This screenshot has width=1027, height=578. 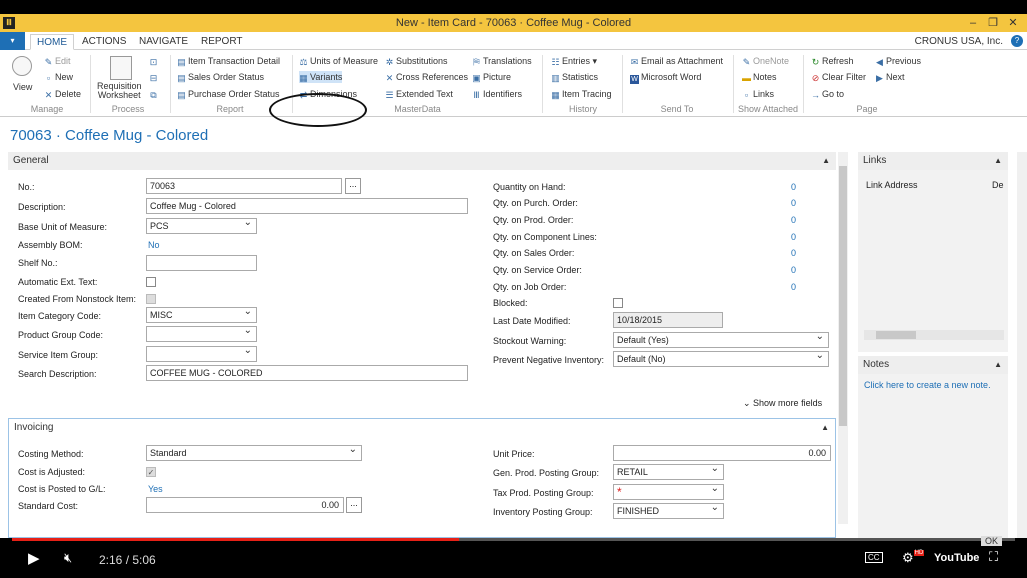 I want to click on minimize-button: –, so click(x=973, y=23).